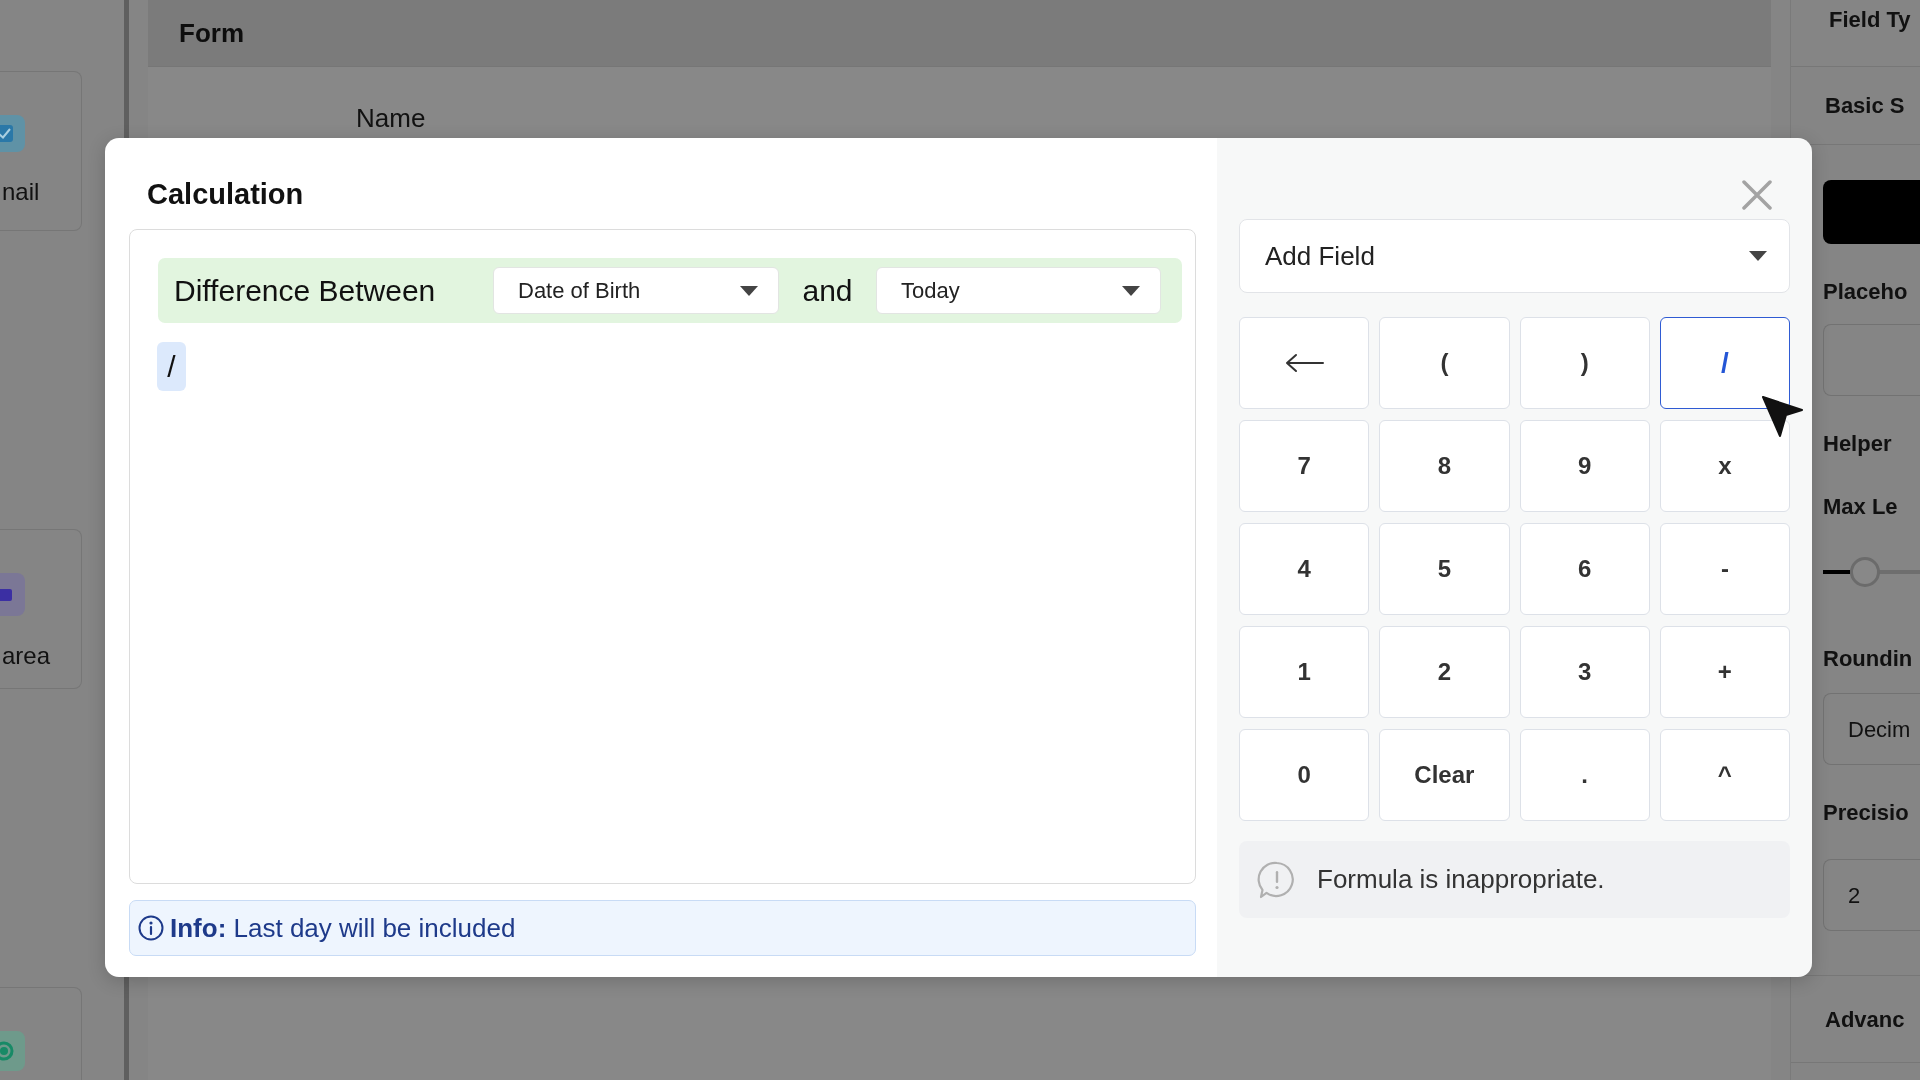 This screenshot has width=1920, height=1080. I want to click on keypad-key: 5, so click(1444, 569).